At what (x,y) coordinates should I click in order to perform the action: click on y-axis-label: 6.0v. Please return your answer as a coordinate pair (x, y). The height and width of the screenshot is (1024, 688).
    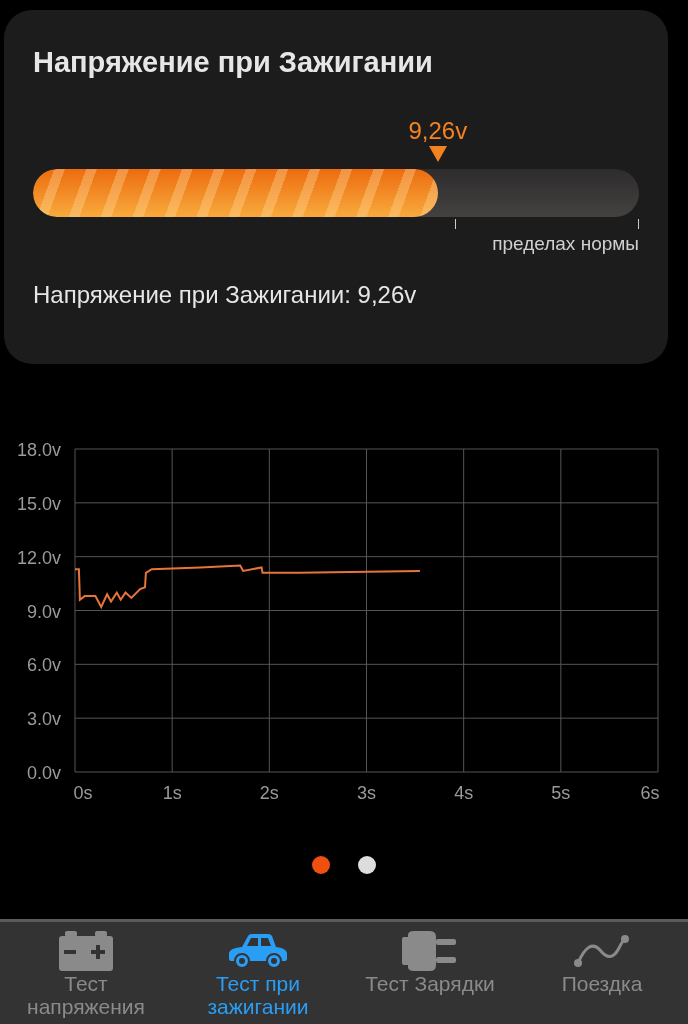
    Looking at the image, I should click on (43, 665).